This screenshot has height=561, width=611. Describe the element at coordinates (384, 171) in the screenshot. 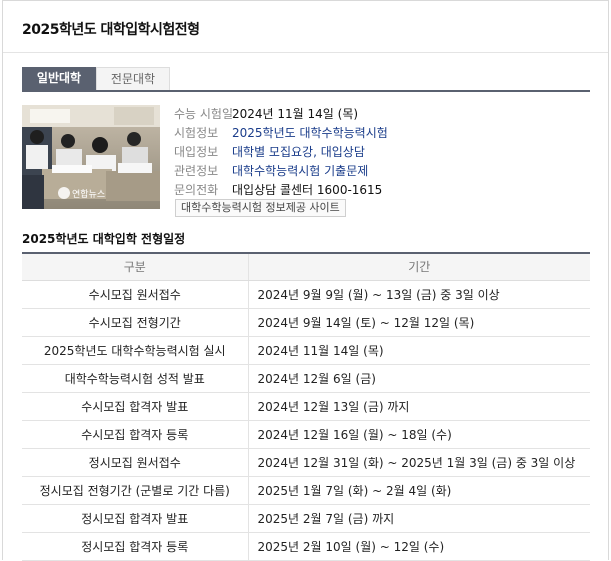

I see `info-row-related-info: 관련정보 대학수학능력시험 기출문제` at that location.